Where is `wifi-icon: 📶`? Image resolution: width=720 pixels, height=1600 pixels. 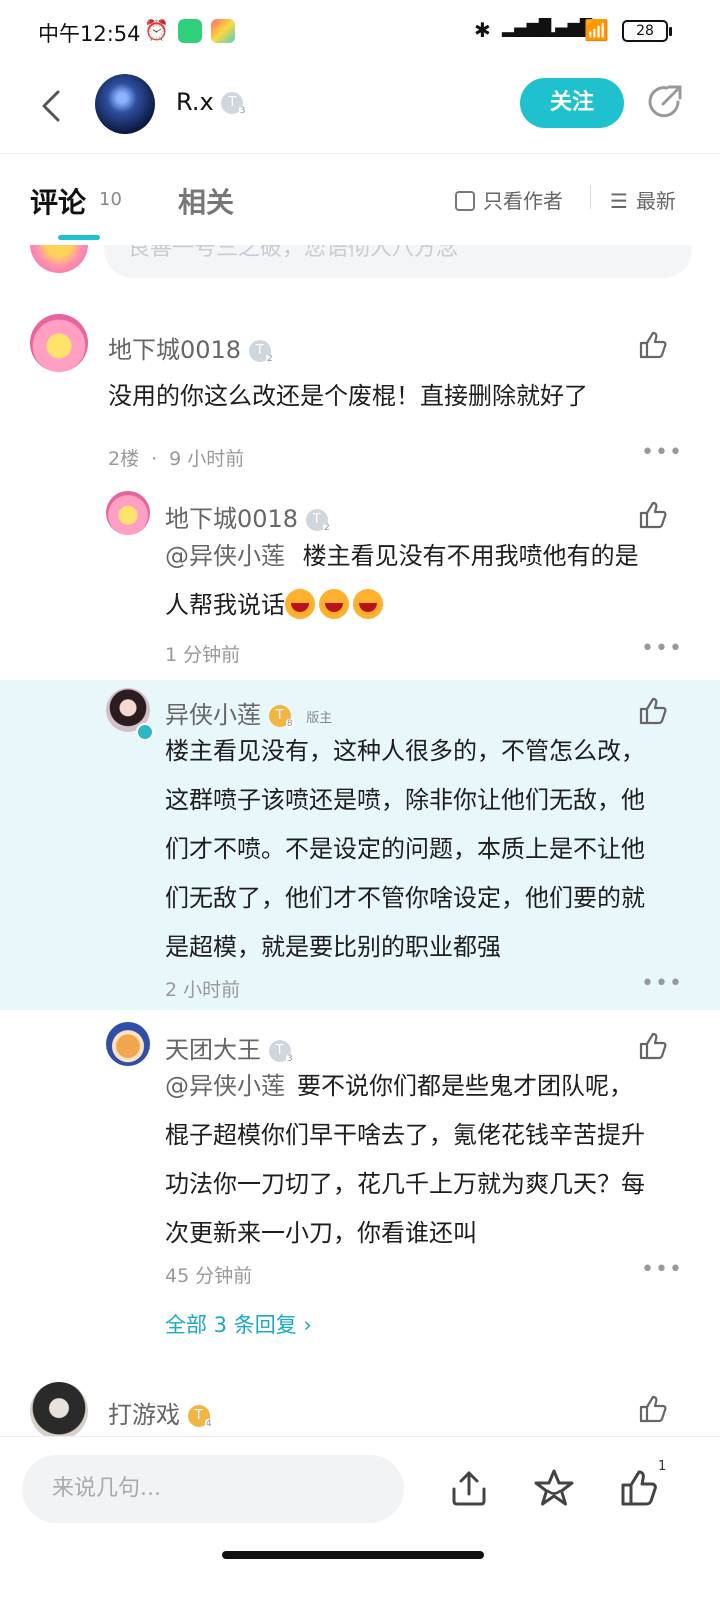
wifi-icon: 📶 is located at coordinates (596, 30).